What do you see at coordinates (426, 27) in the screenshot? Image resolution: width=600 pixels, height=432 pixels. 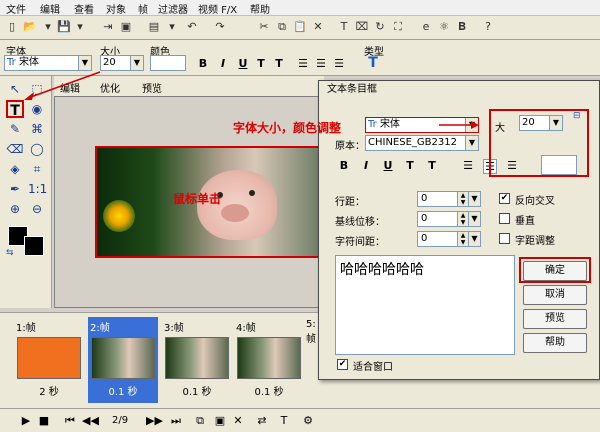 I see `ie-icon: e` at bounding box center [426, 27].